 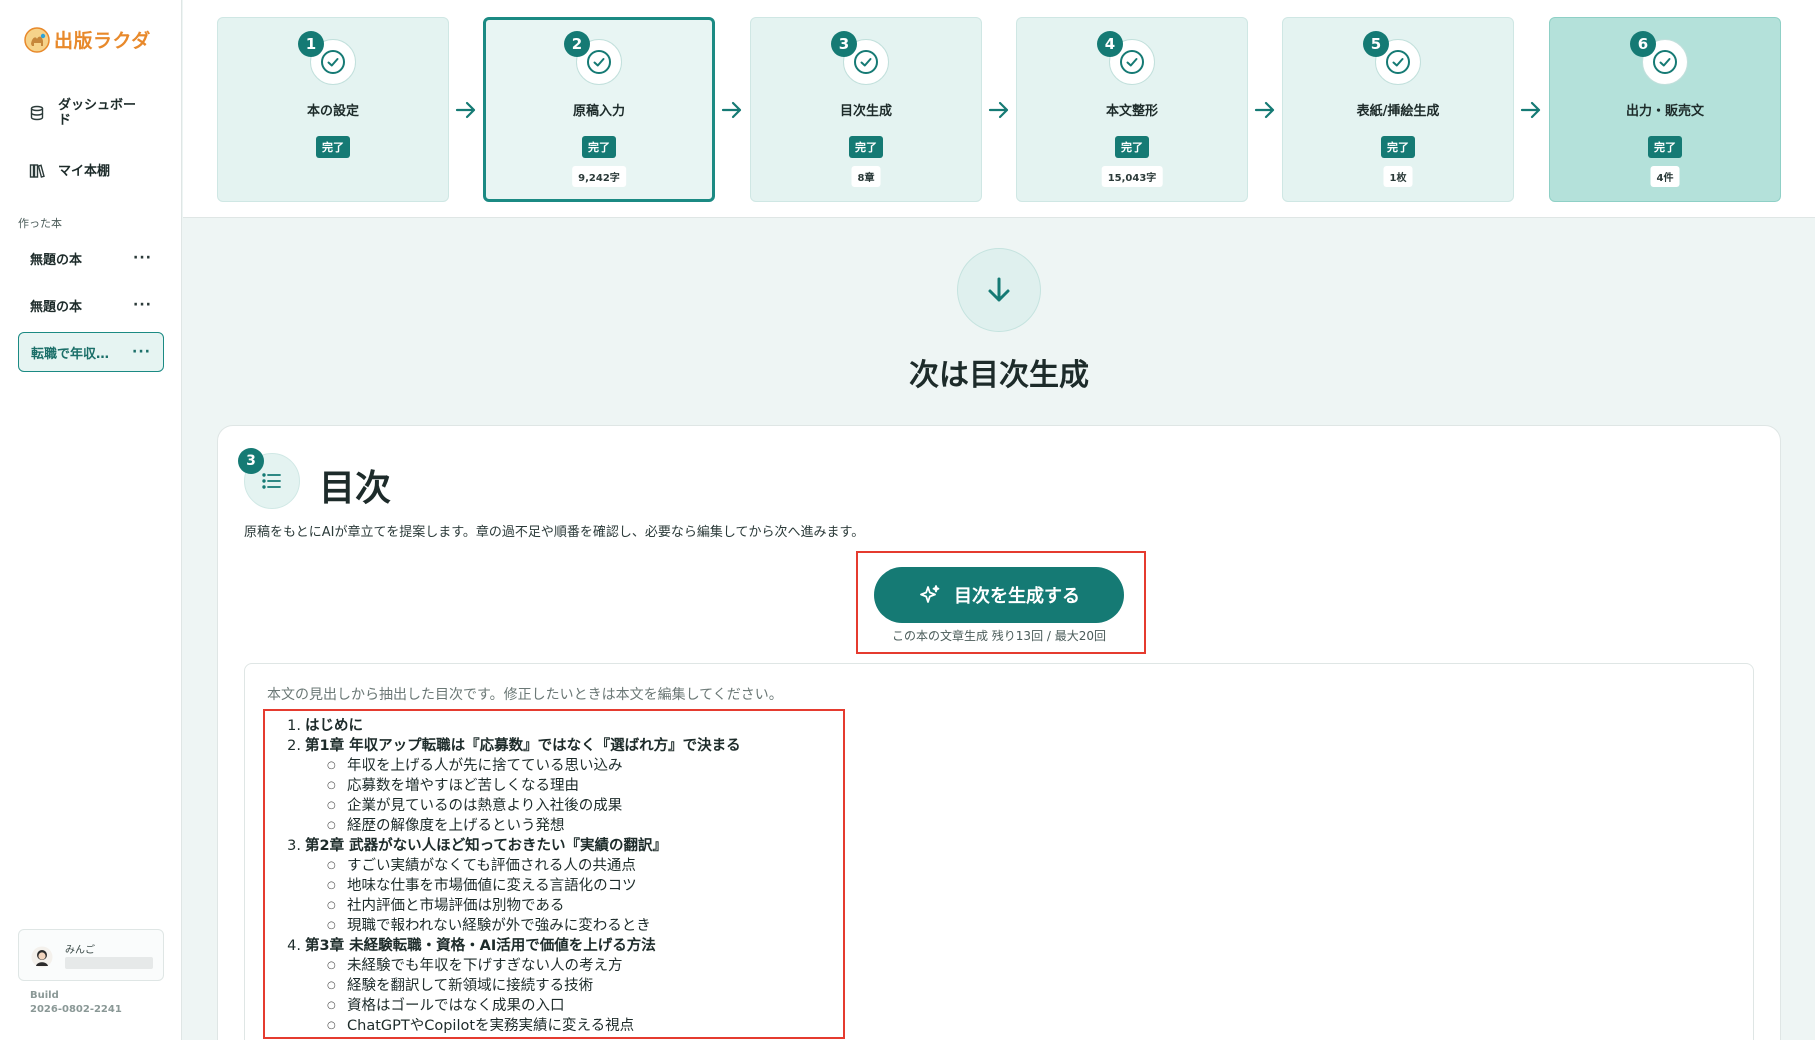 I want to click on book-item-active: 転職で年収… ···, so click(x=91, y=352).